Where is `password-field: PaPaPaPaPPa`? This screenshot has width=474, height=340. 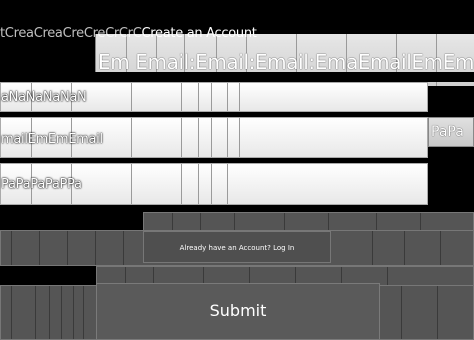 password-field: PaPaPaPaPPa is located at coordinates (214, 184).